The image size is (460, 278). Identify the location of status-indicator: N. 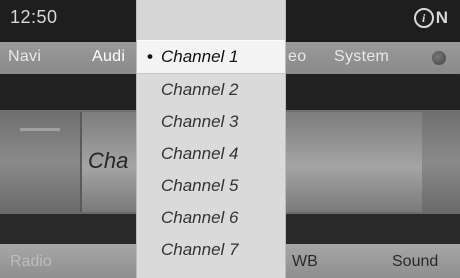
(441, 17).